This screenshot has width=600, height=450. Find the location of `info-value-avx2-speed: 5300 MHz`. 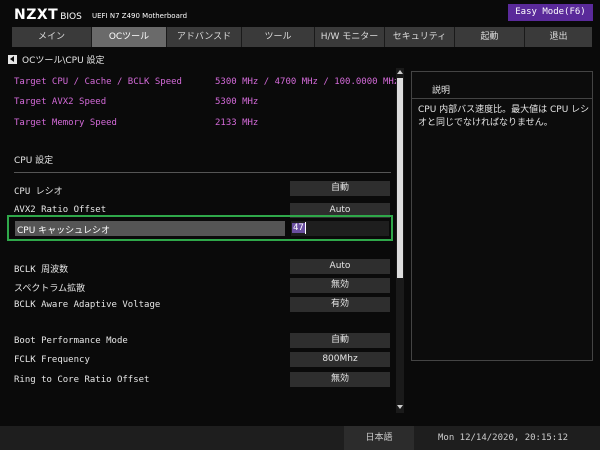

info-value-avx2-speed: 5300 MHz is located at coordinates (237, 102).